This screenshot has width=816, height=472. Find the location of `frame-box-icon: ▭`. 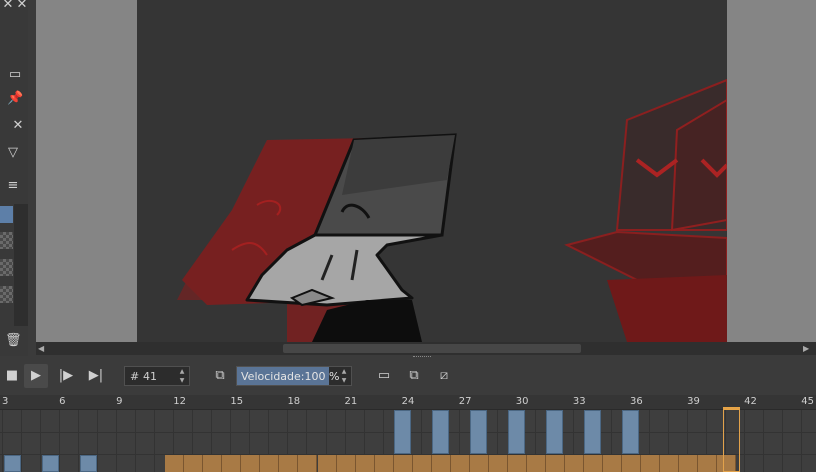

frame-box-icon: ▭ is located at coordinates (384, 376).